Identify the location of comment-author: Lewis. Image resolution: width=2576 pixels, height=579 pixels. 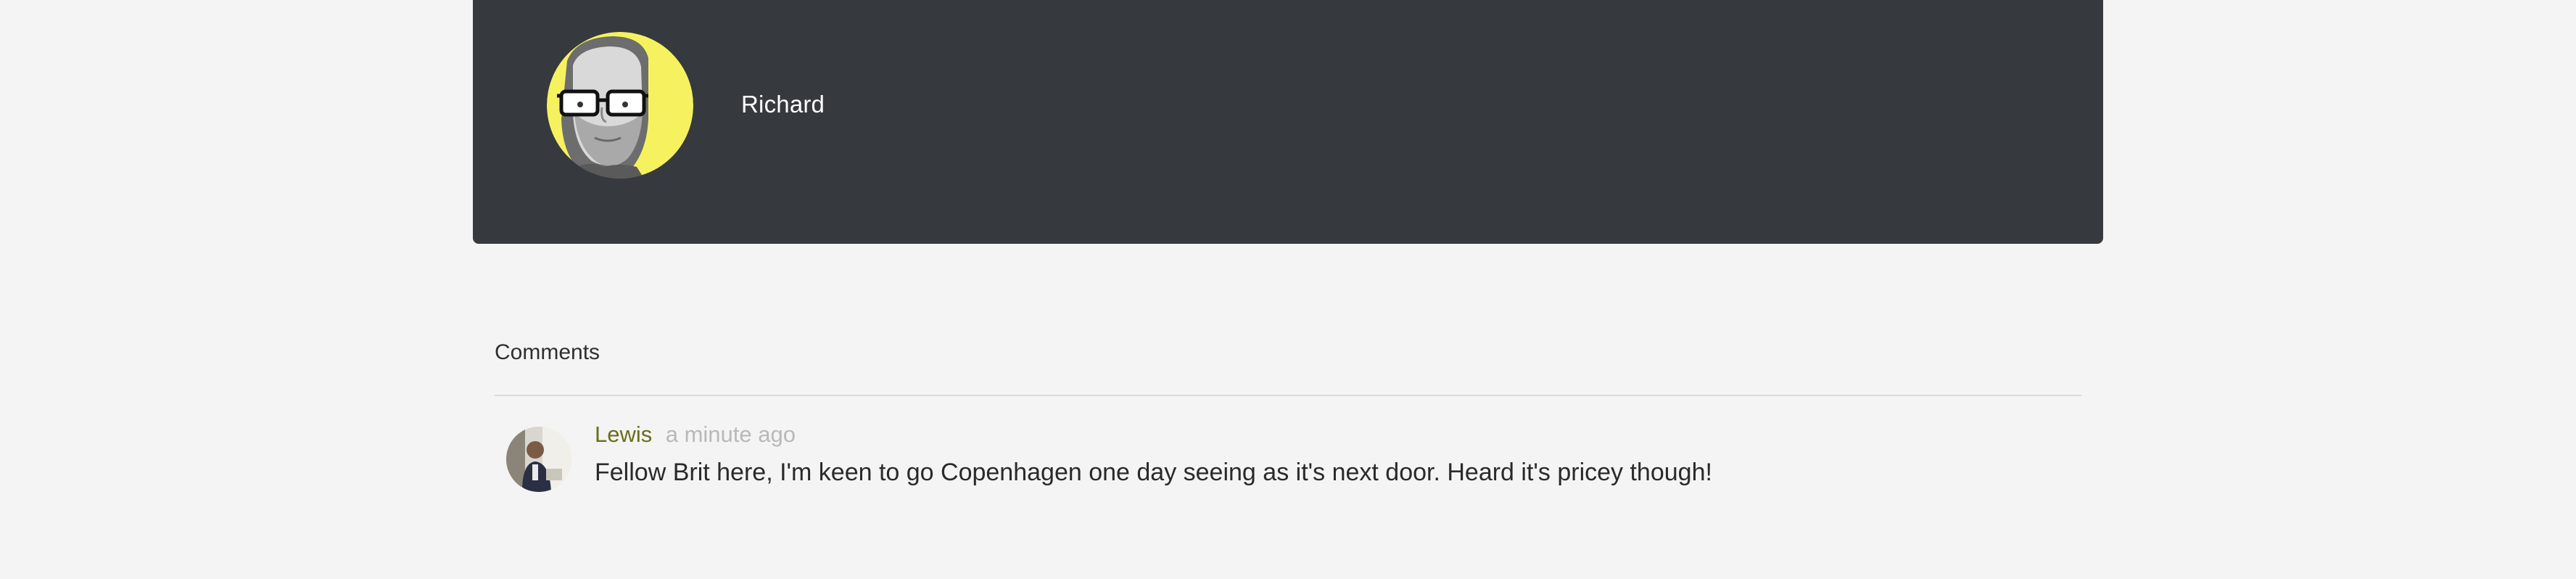
(623, 434).